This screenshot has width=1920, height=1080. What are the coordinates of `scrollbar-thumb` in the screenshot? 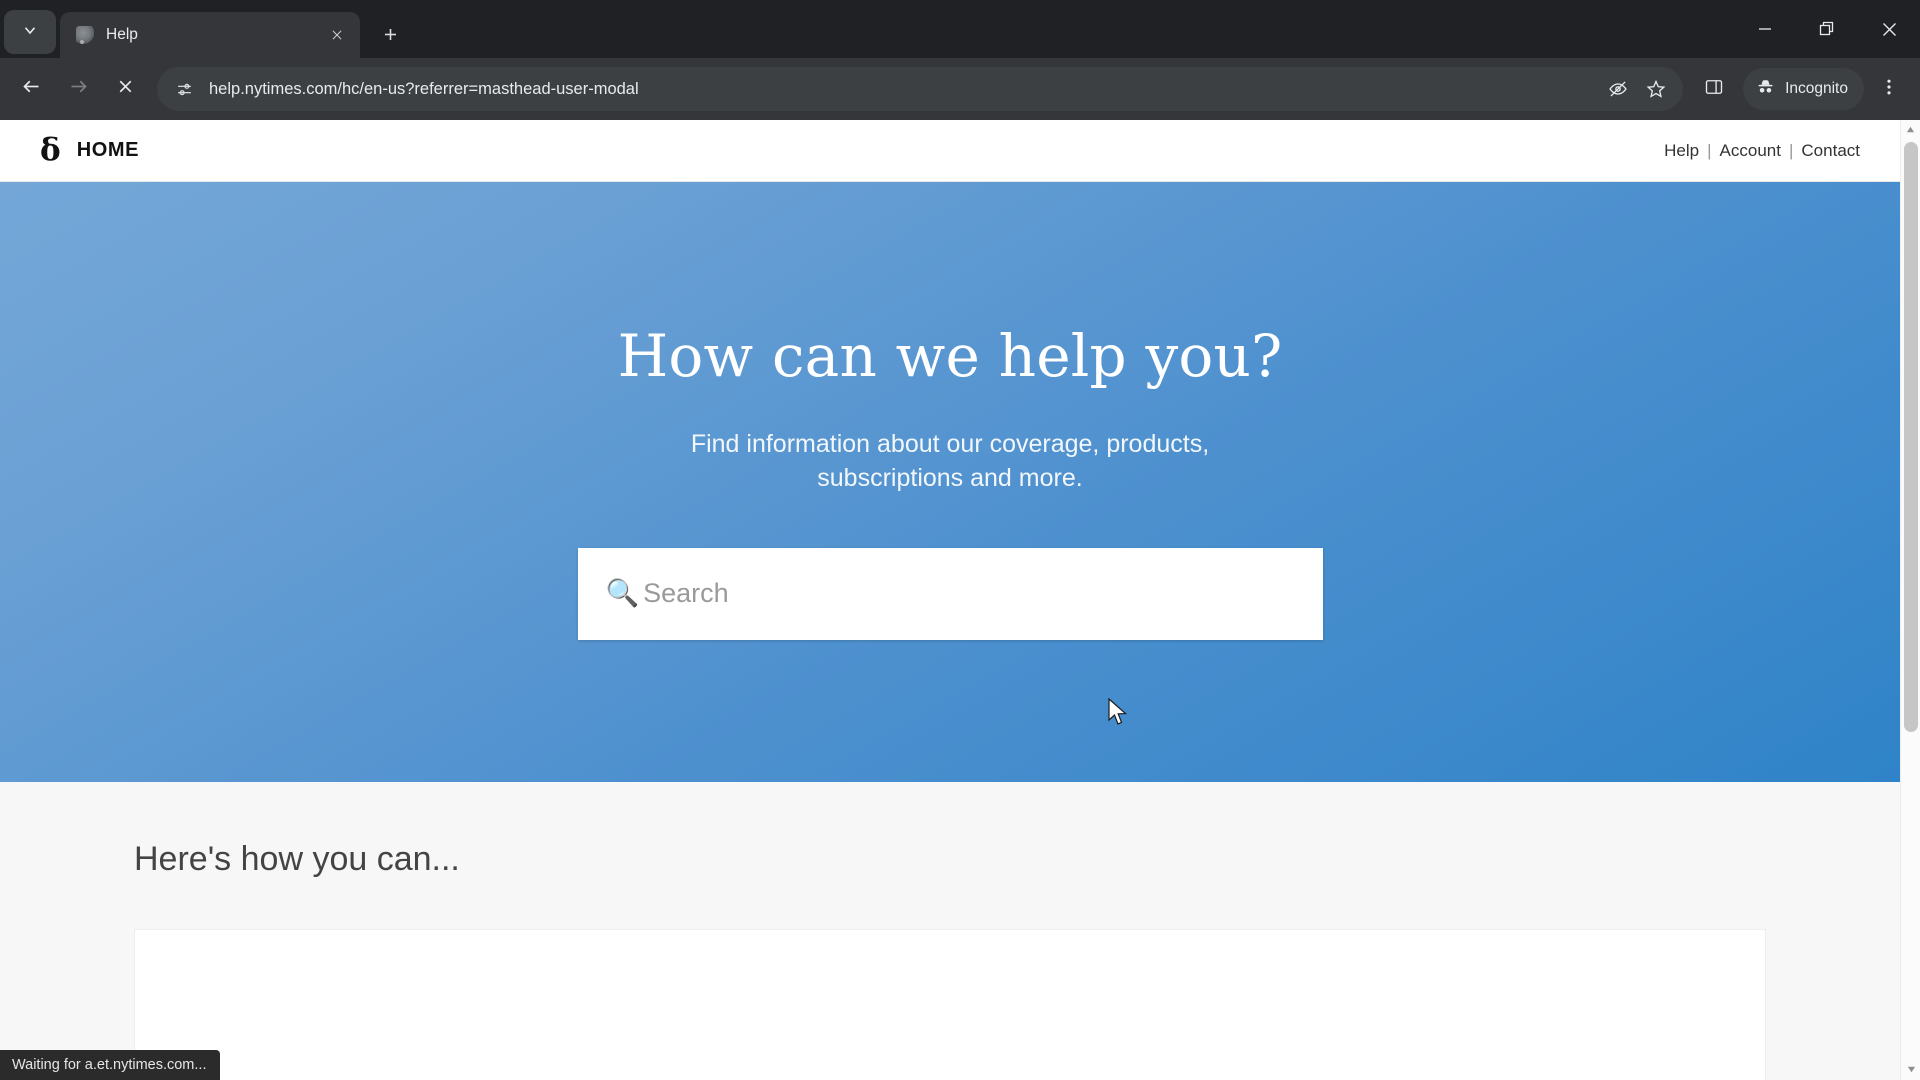 It's located at (1911, 437).